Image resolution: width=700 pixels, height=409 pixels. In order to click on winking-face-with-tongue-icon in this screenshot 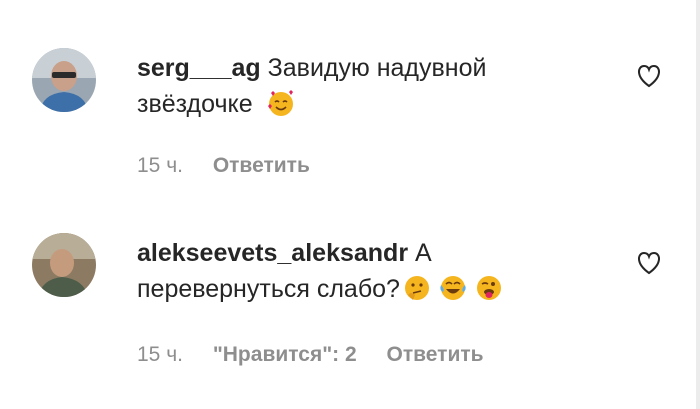, I will do `click(488, 288)`.